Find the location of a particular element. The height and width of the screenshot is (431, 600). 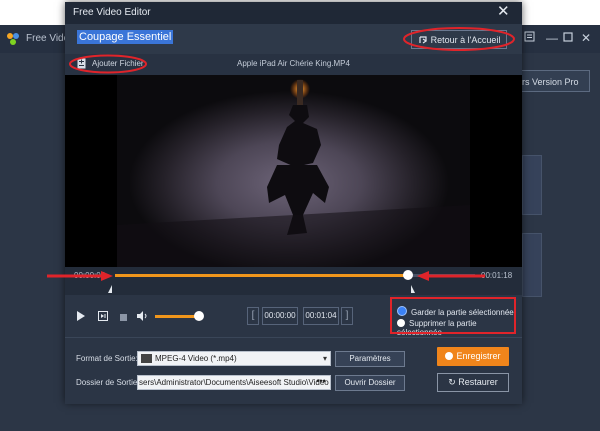

section-title: Coupage Essentiel is located at coordinates (125, 37).